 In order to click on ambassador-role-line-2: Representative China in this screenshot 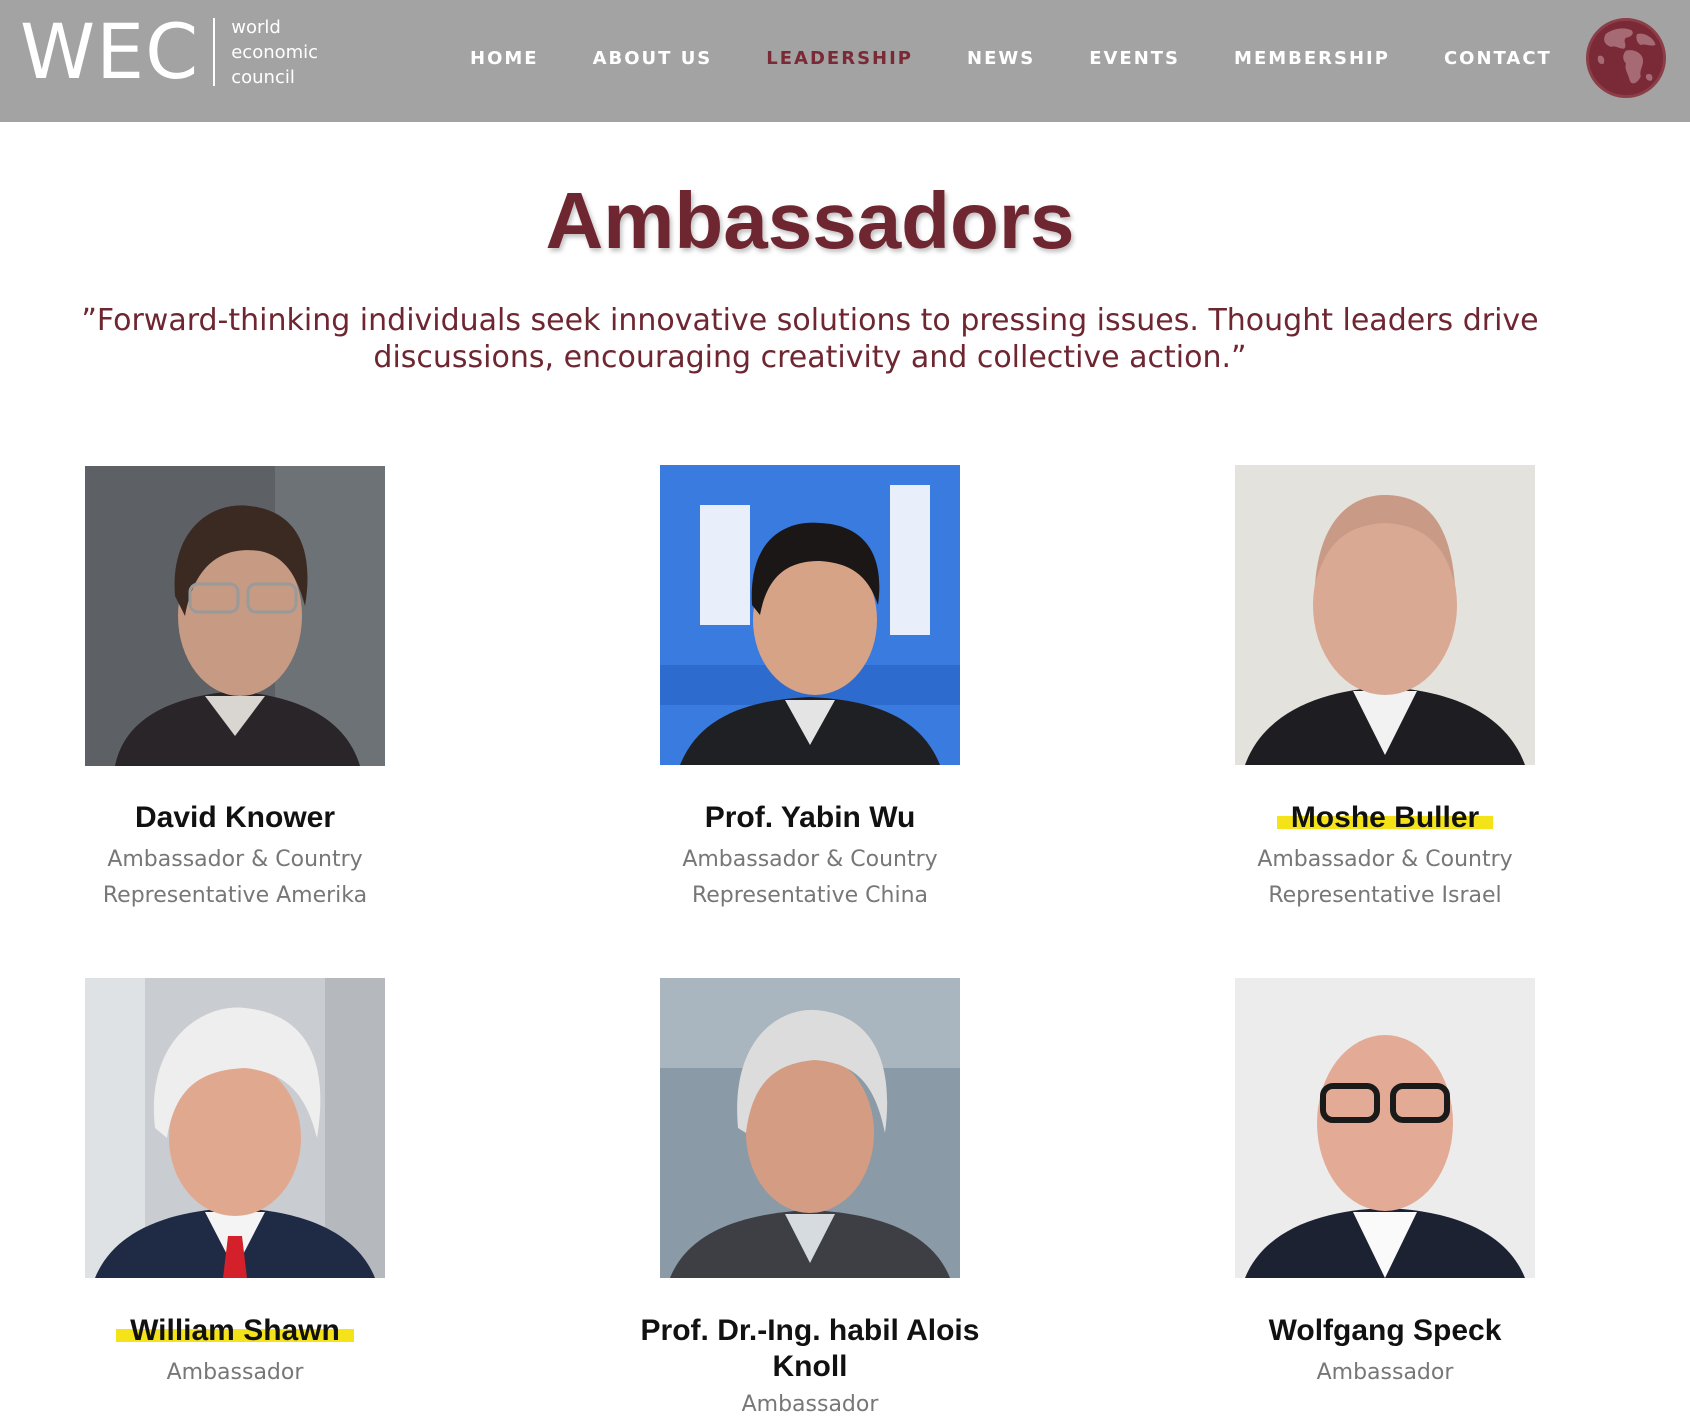, I will do `click(810, 895)`.